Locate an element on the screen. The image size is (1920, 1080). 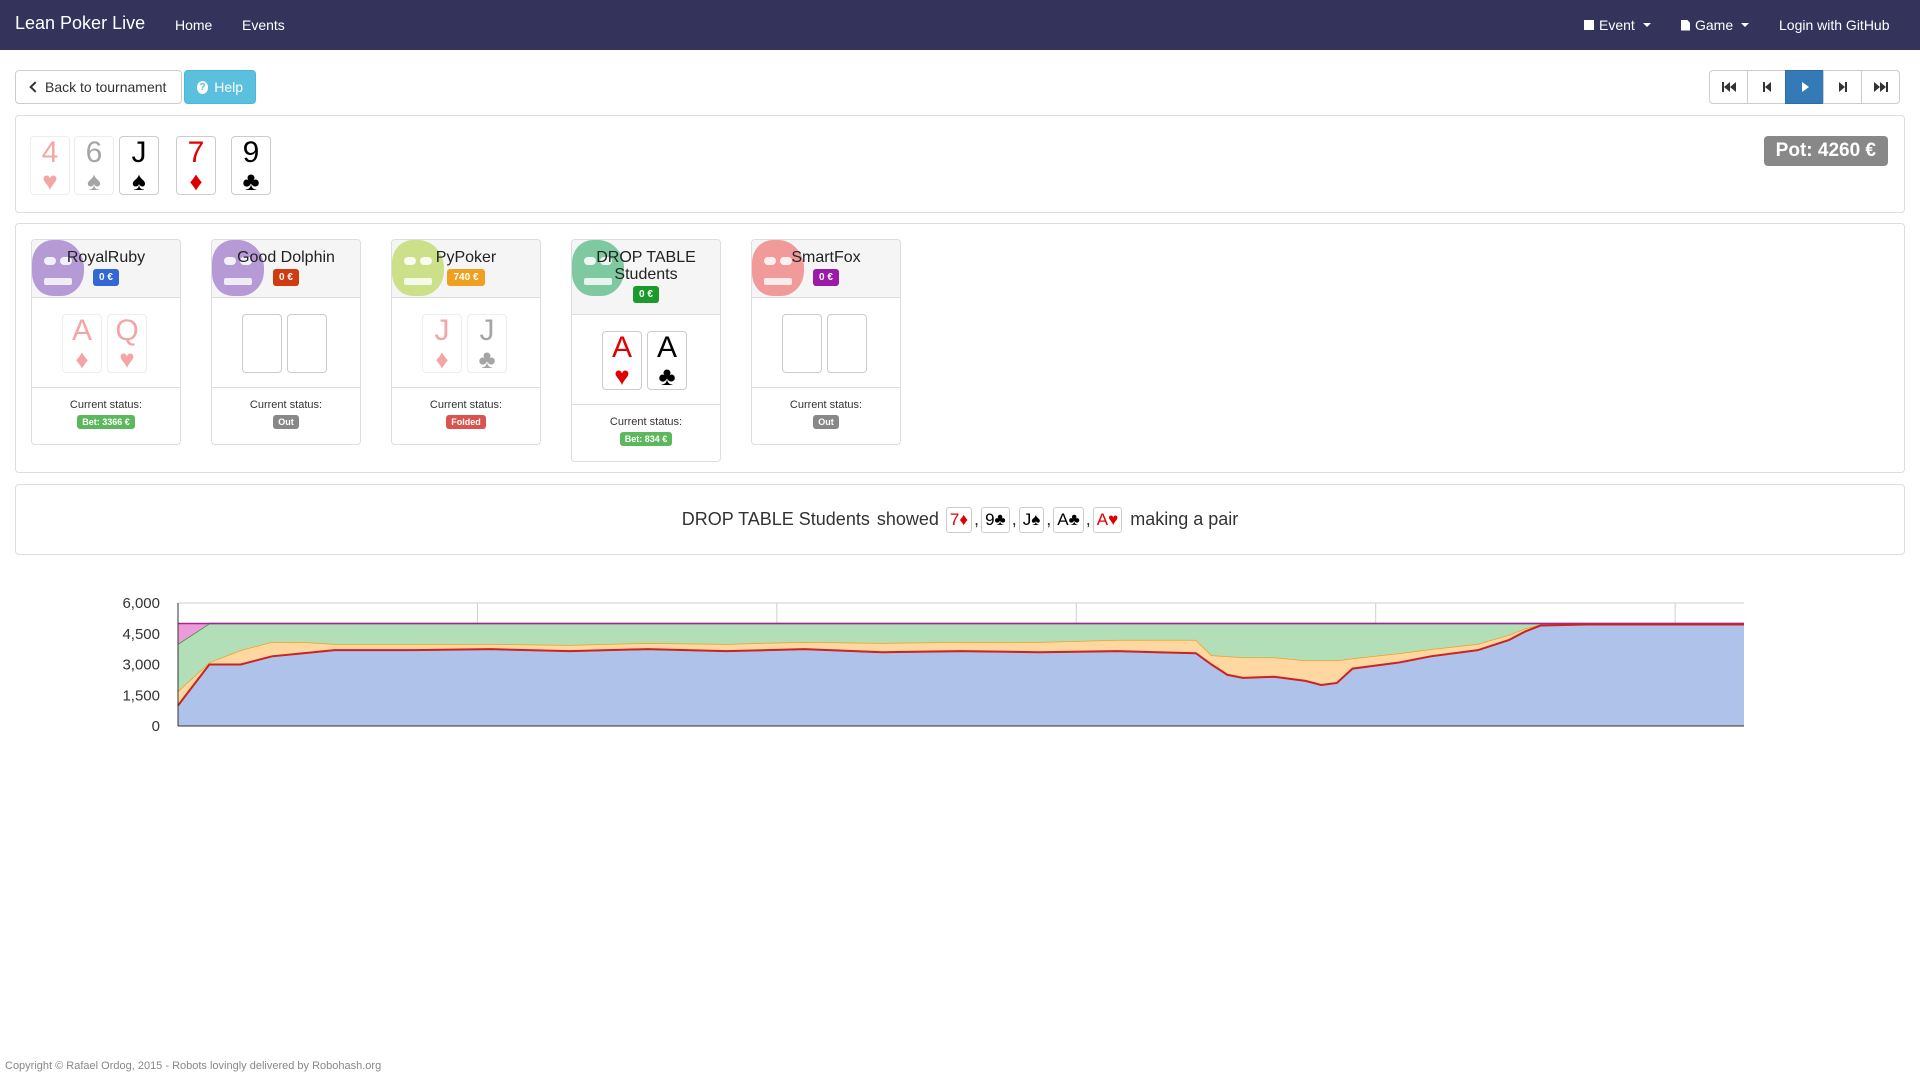
player-header: DROP TABLE Students 0 € is located at coordinates (646, 277).